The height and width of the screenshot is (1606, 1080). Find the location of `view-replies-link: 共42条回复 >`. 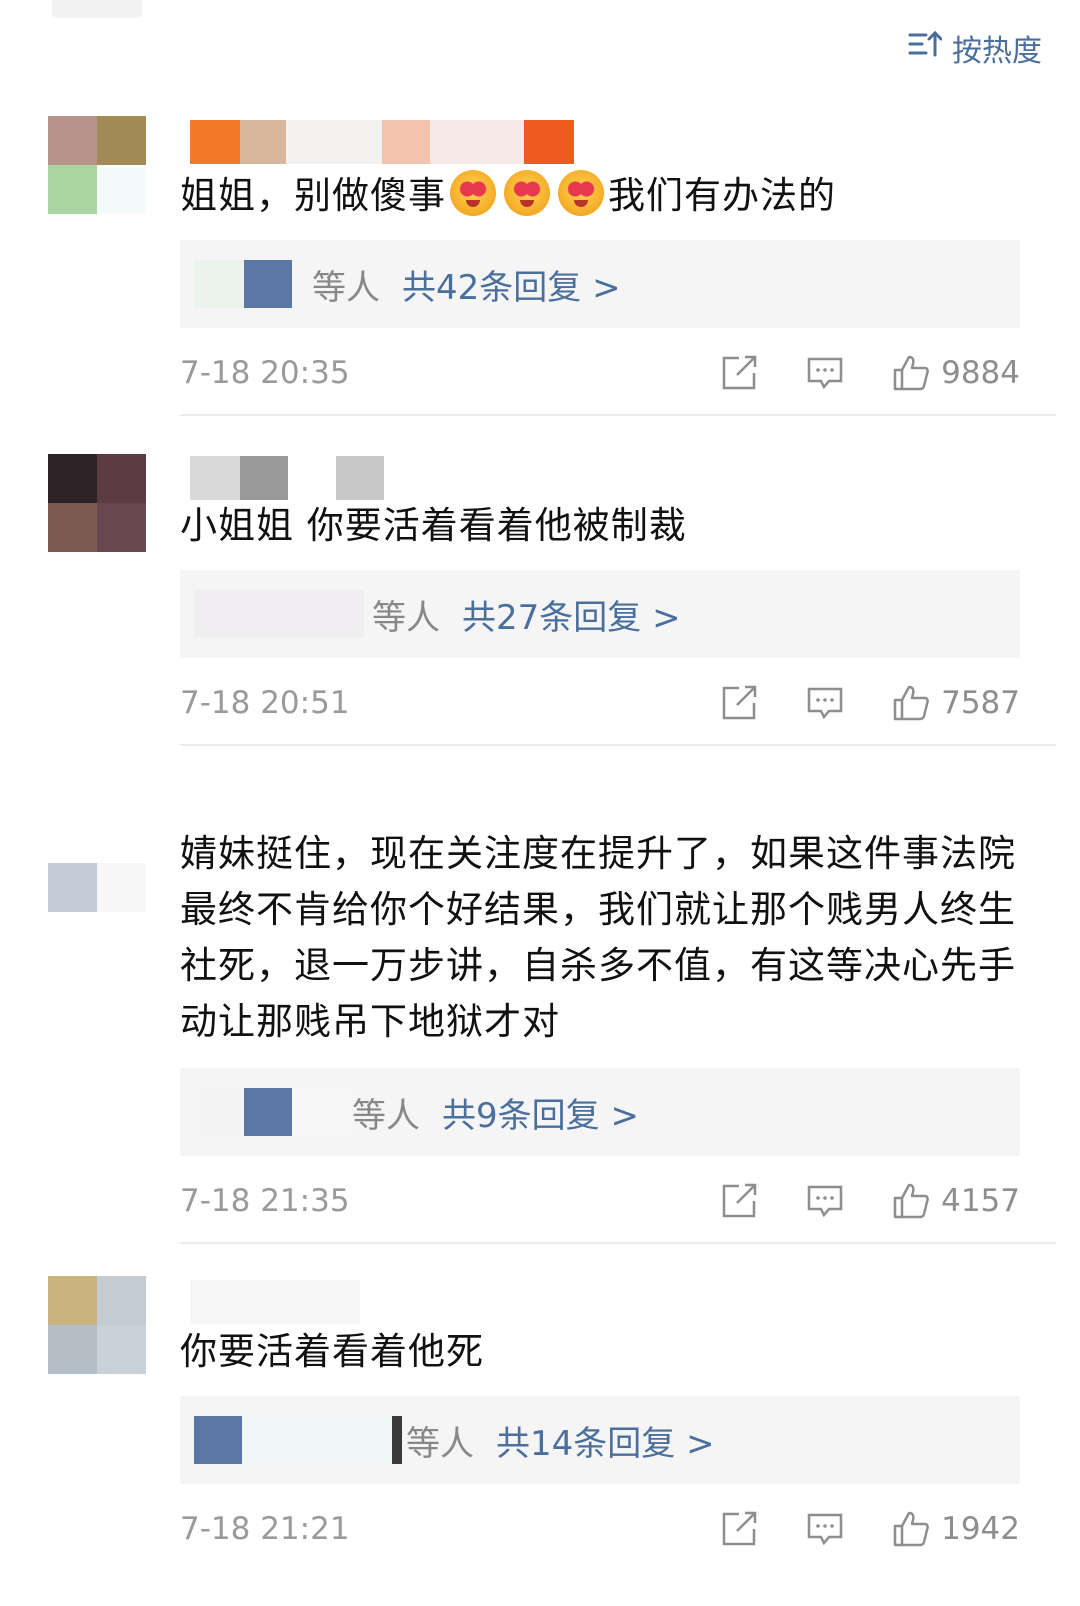

view-replies-link: 共42条回复 > is located at coordinates (511, 284).